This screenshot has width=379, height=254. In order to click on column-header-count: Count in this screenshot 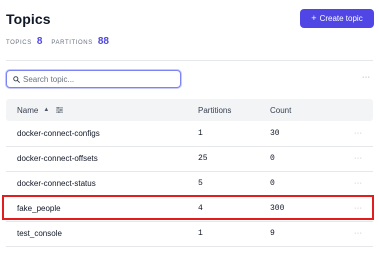, I will do `click(280, 110)`.